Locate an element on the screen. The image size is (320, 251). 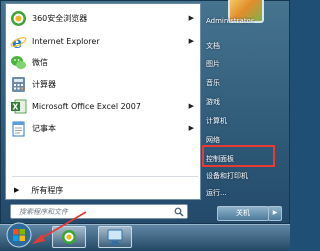
taskbar is located at coordinates (145, 237).